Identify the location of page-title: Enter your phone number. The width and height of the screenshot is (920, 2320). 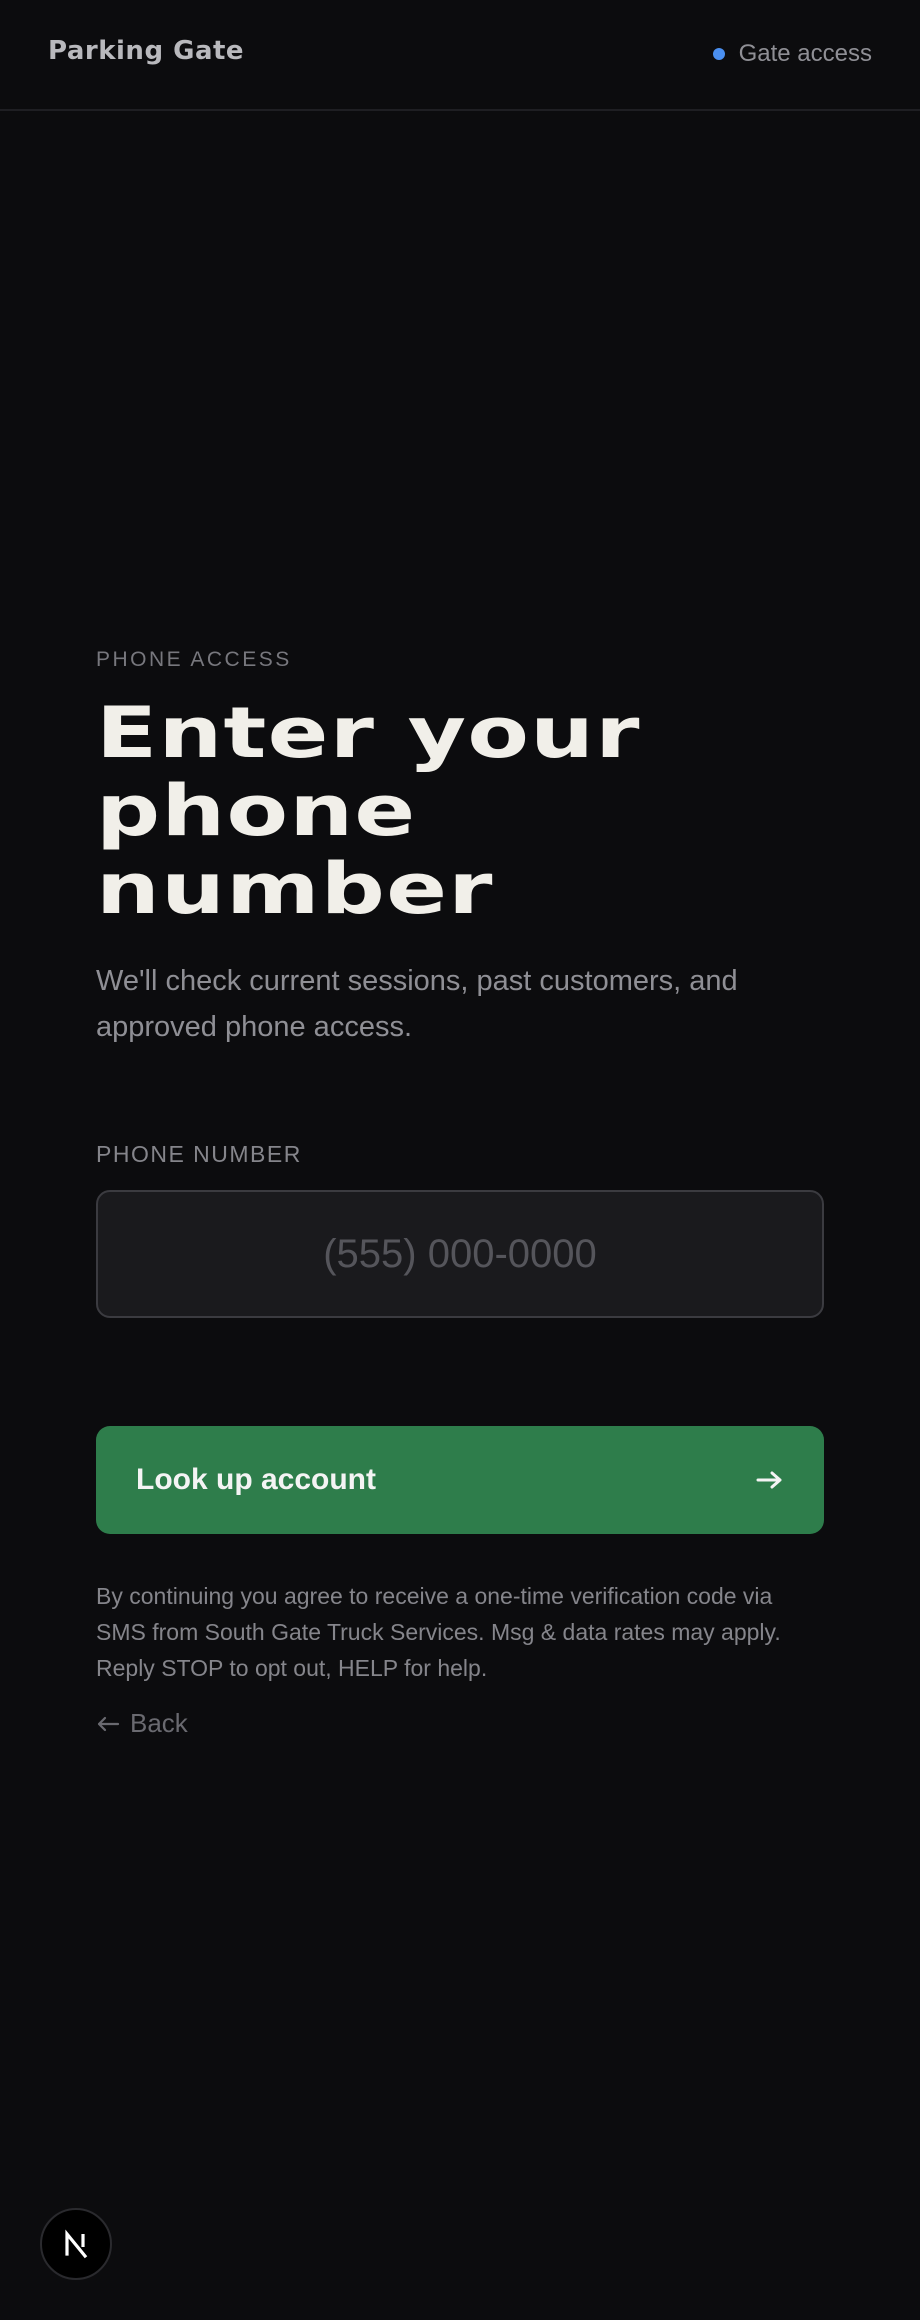
(368, 811).